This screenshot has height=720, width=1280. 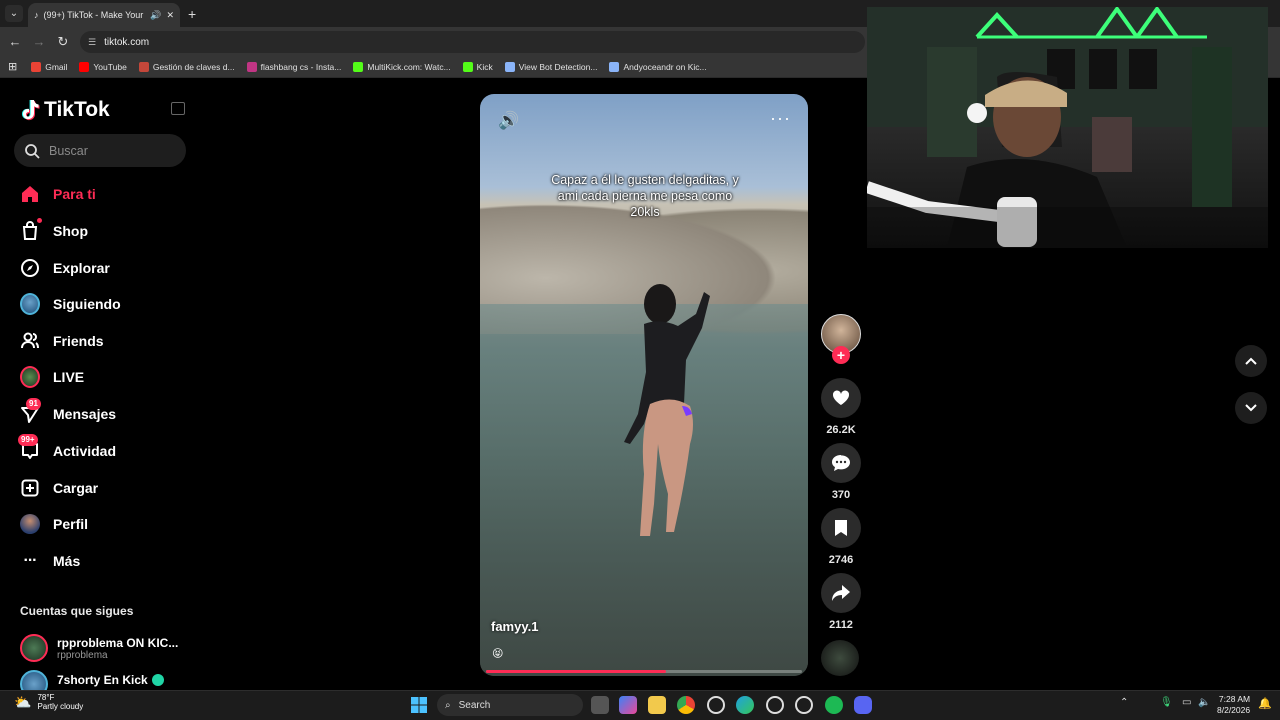 I want to click on system-clock: 7:28 AM 8/2/2026, so click(x=1233, y=705).